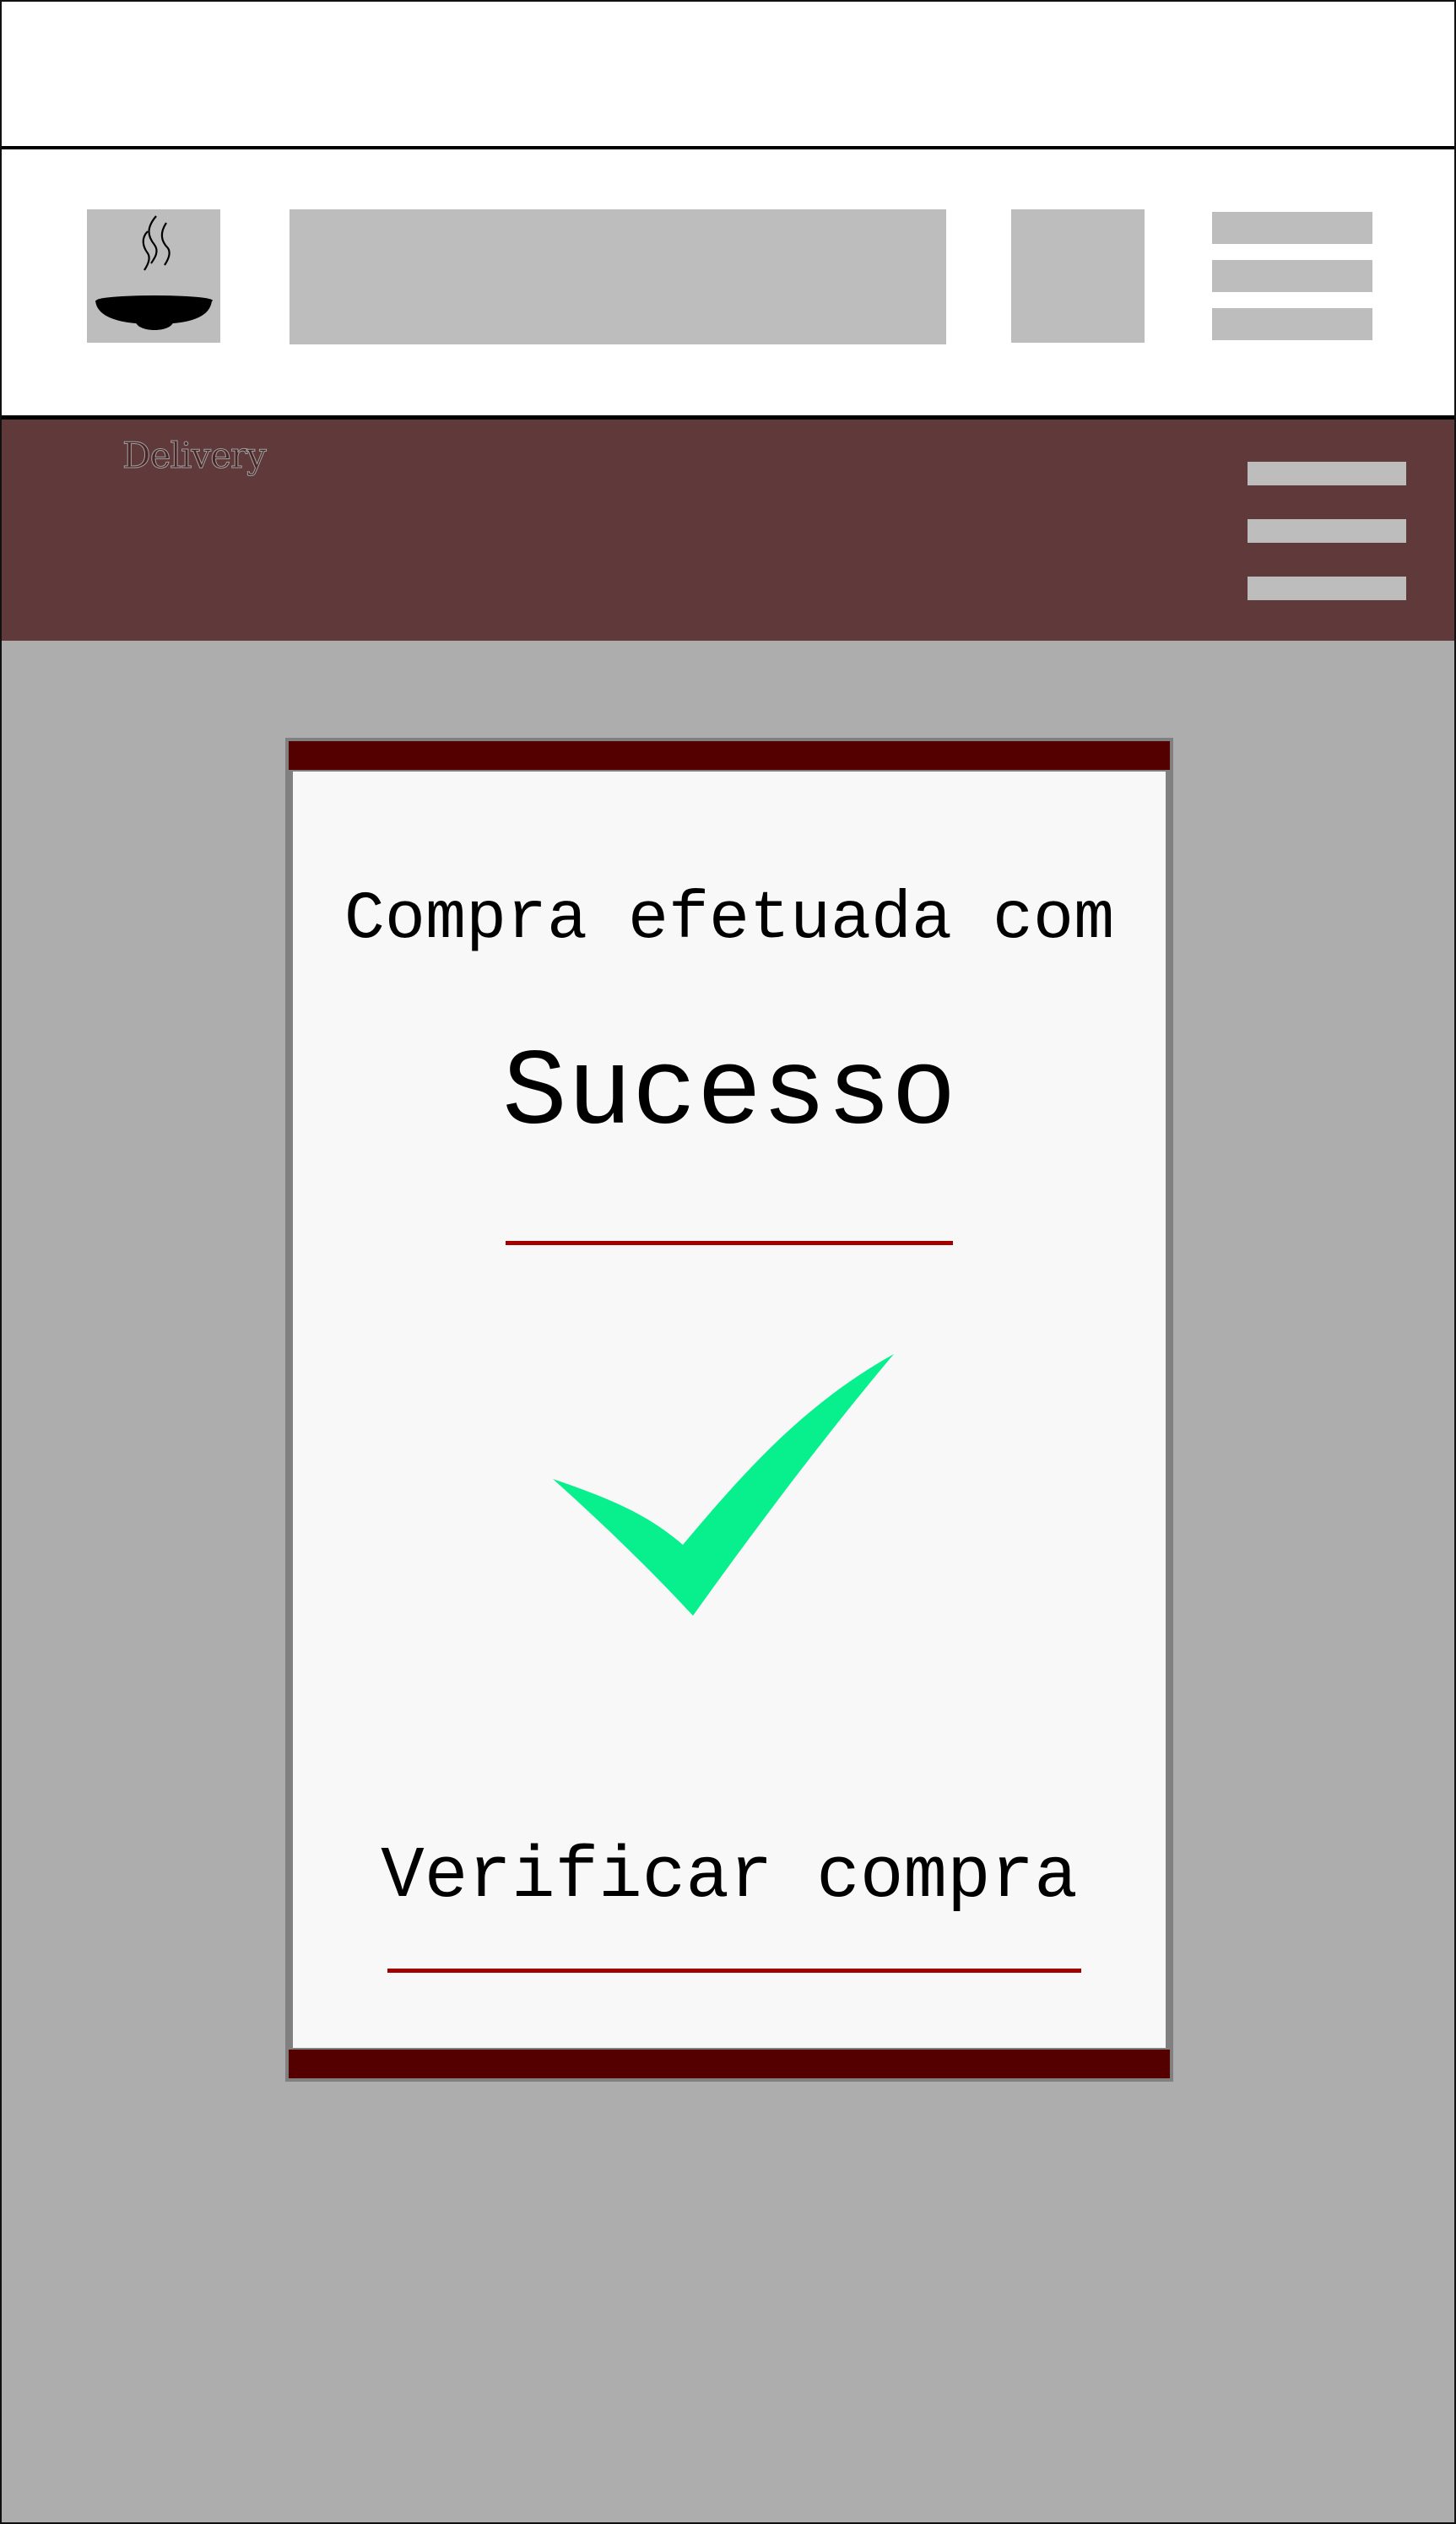  What do you see at coordinates (729, 1243) in the screenshot?
I see `divider` at bounding box center [729, 1243].